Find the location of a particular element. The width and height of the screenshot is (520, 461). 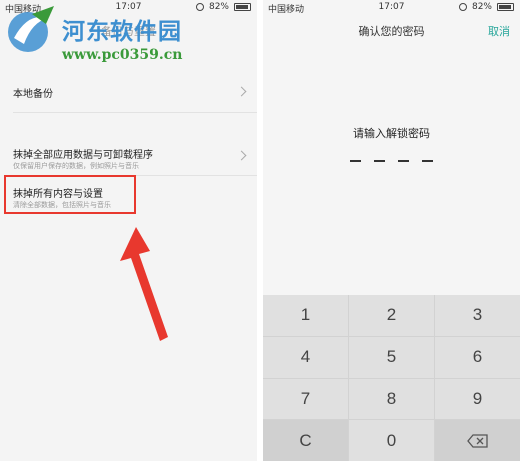

key-7: 7 is located at coordinates (305, 399).